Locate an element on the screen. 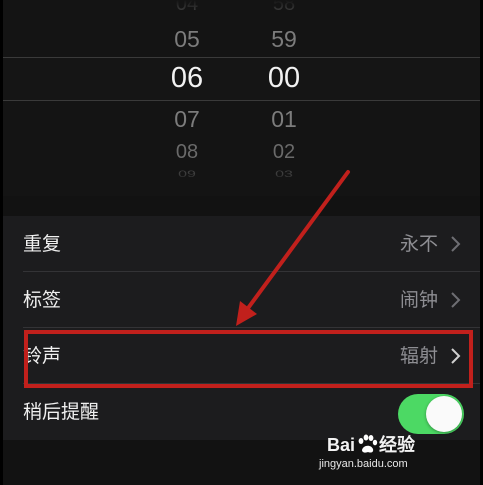 The image size is (483, 485). hour-option: 05 is located at coordinates (187, 39).